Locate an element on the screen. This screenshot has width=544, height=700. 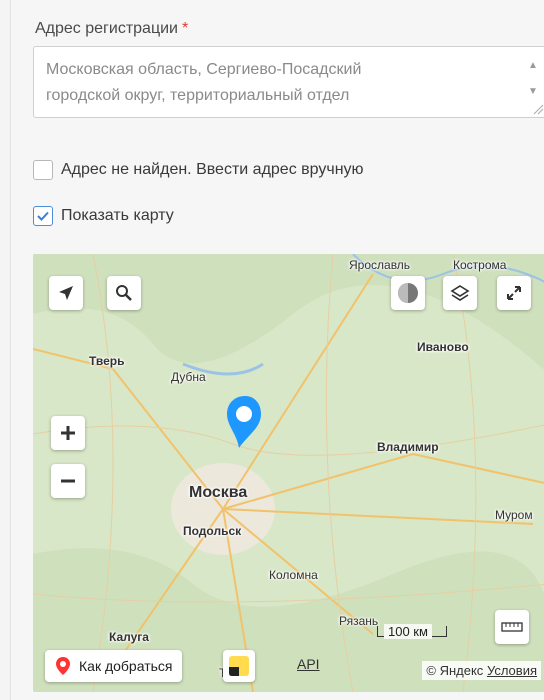
manual-address-label: Адрес не найден. Ввести адрес вручную is located at coordinates (212, 169).